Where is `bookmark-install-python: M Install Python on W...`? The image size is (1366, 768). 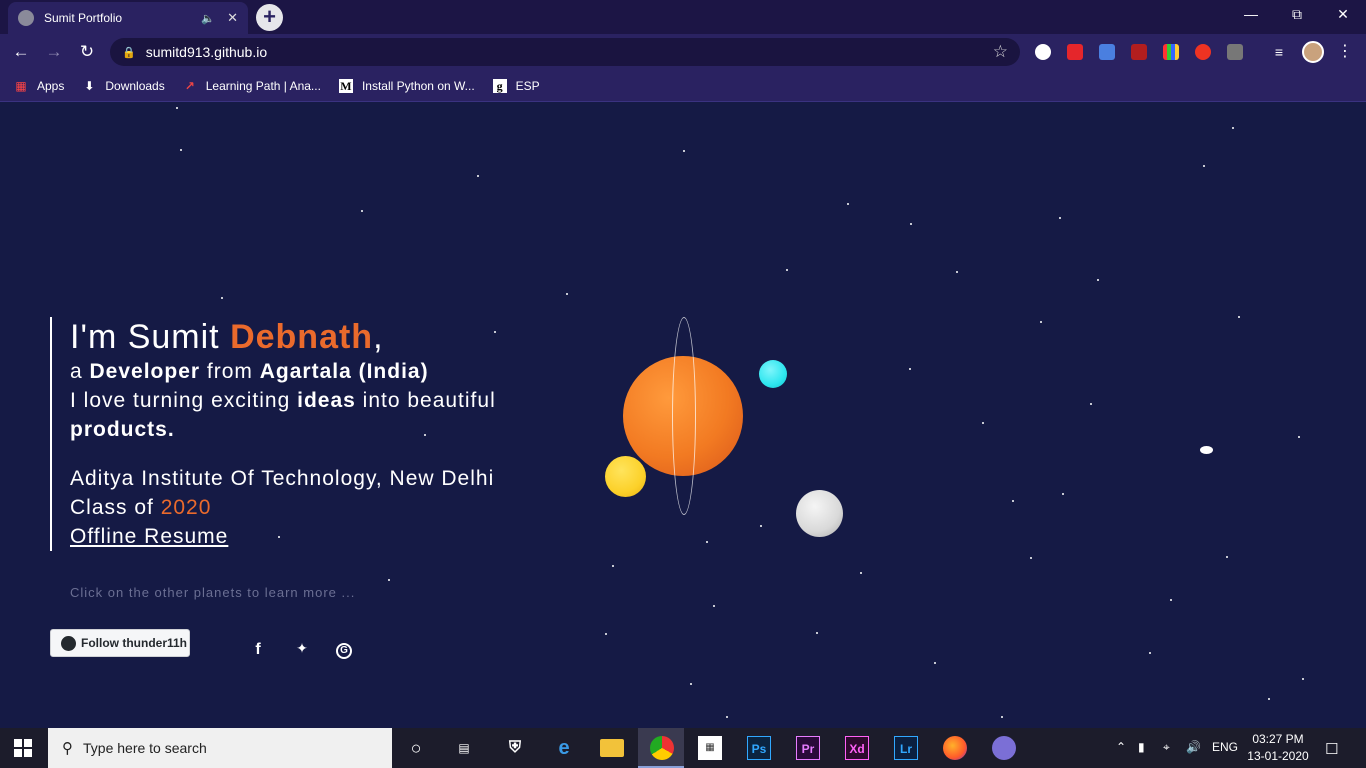
bookmark-install-python: M Install Python on W... is located at coordinates (406, 85).